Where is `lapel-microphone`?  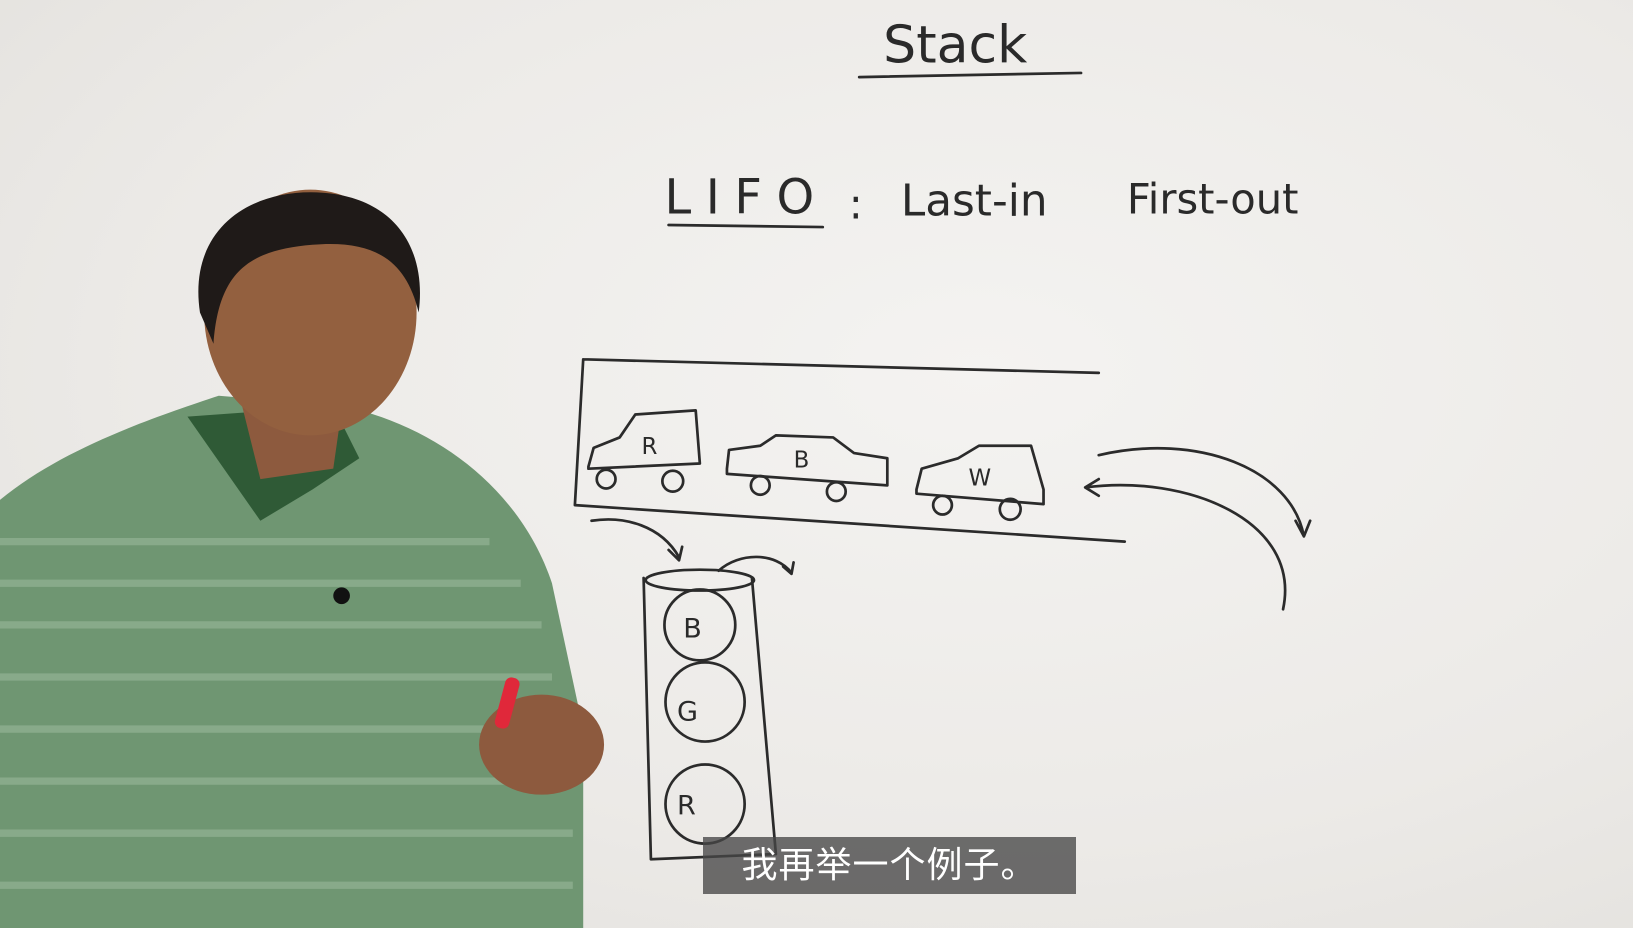
lapel-microphone is located at coordinates (341, 596).